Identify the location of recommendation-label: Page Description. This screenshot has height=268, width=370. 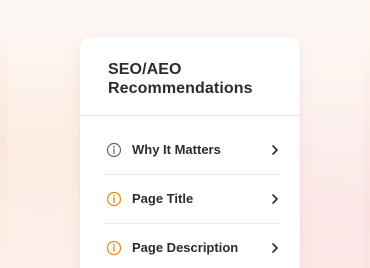
(185, 247).